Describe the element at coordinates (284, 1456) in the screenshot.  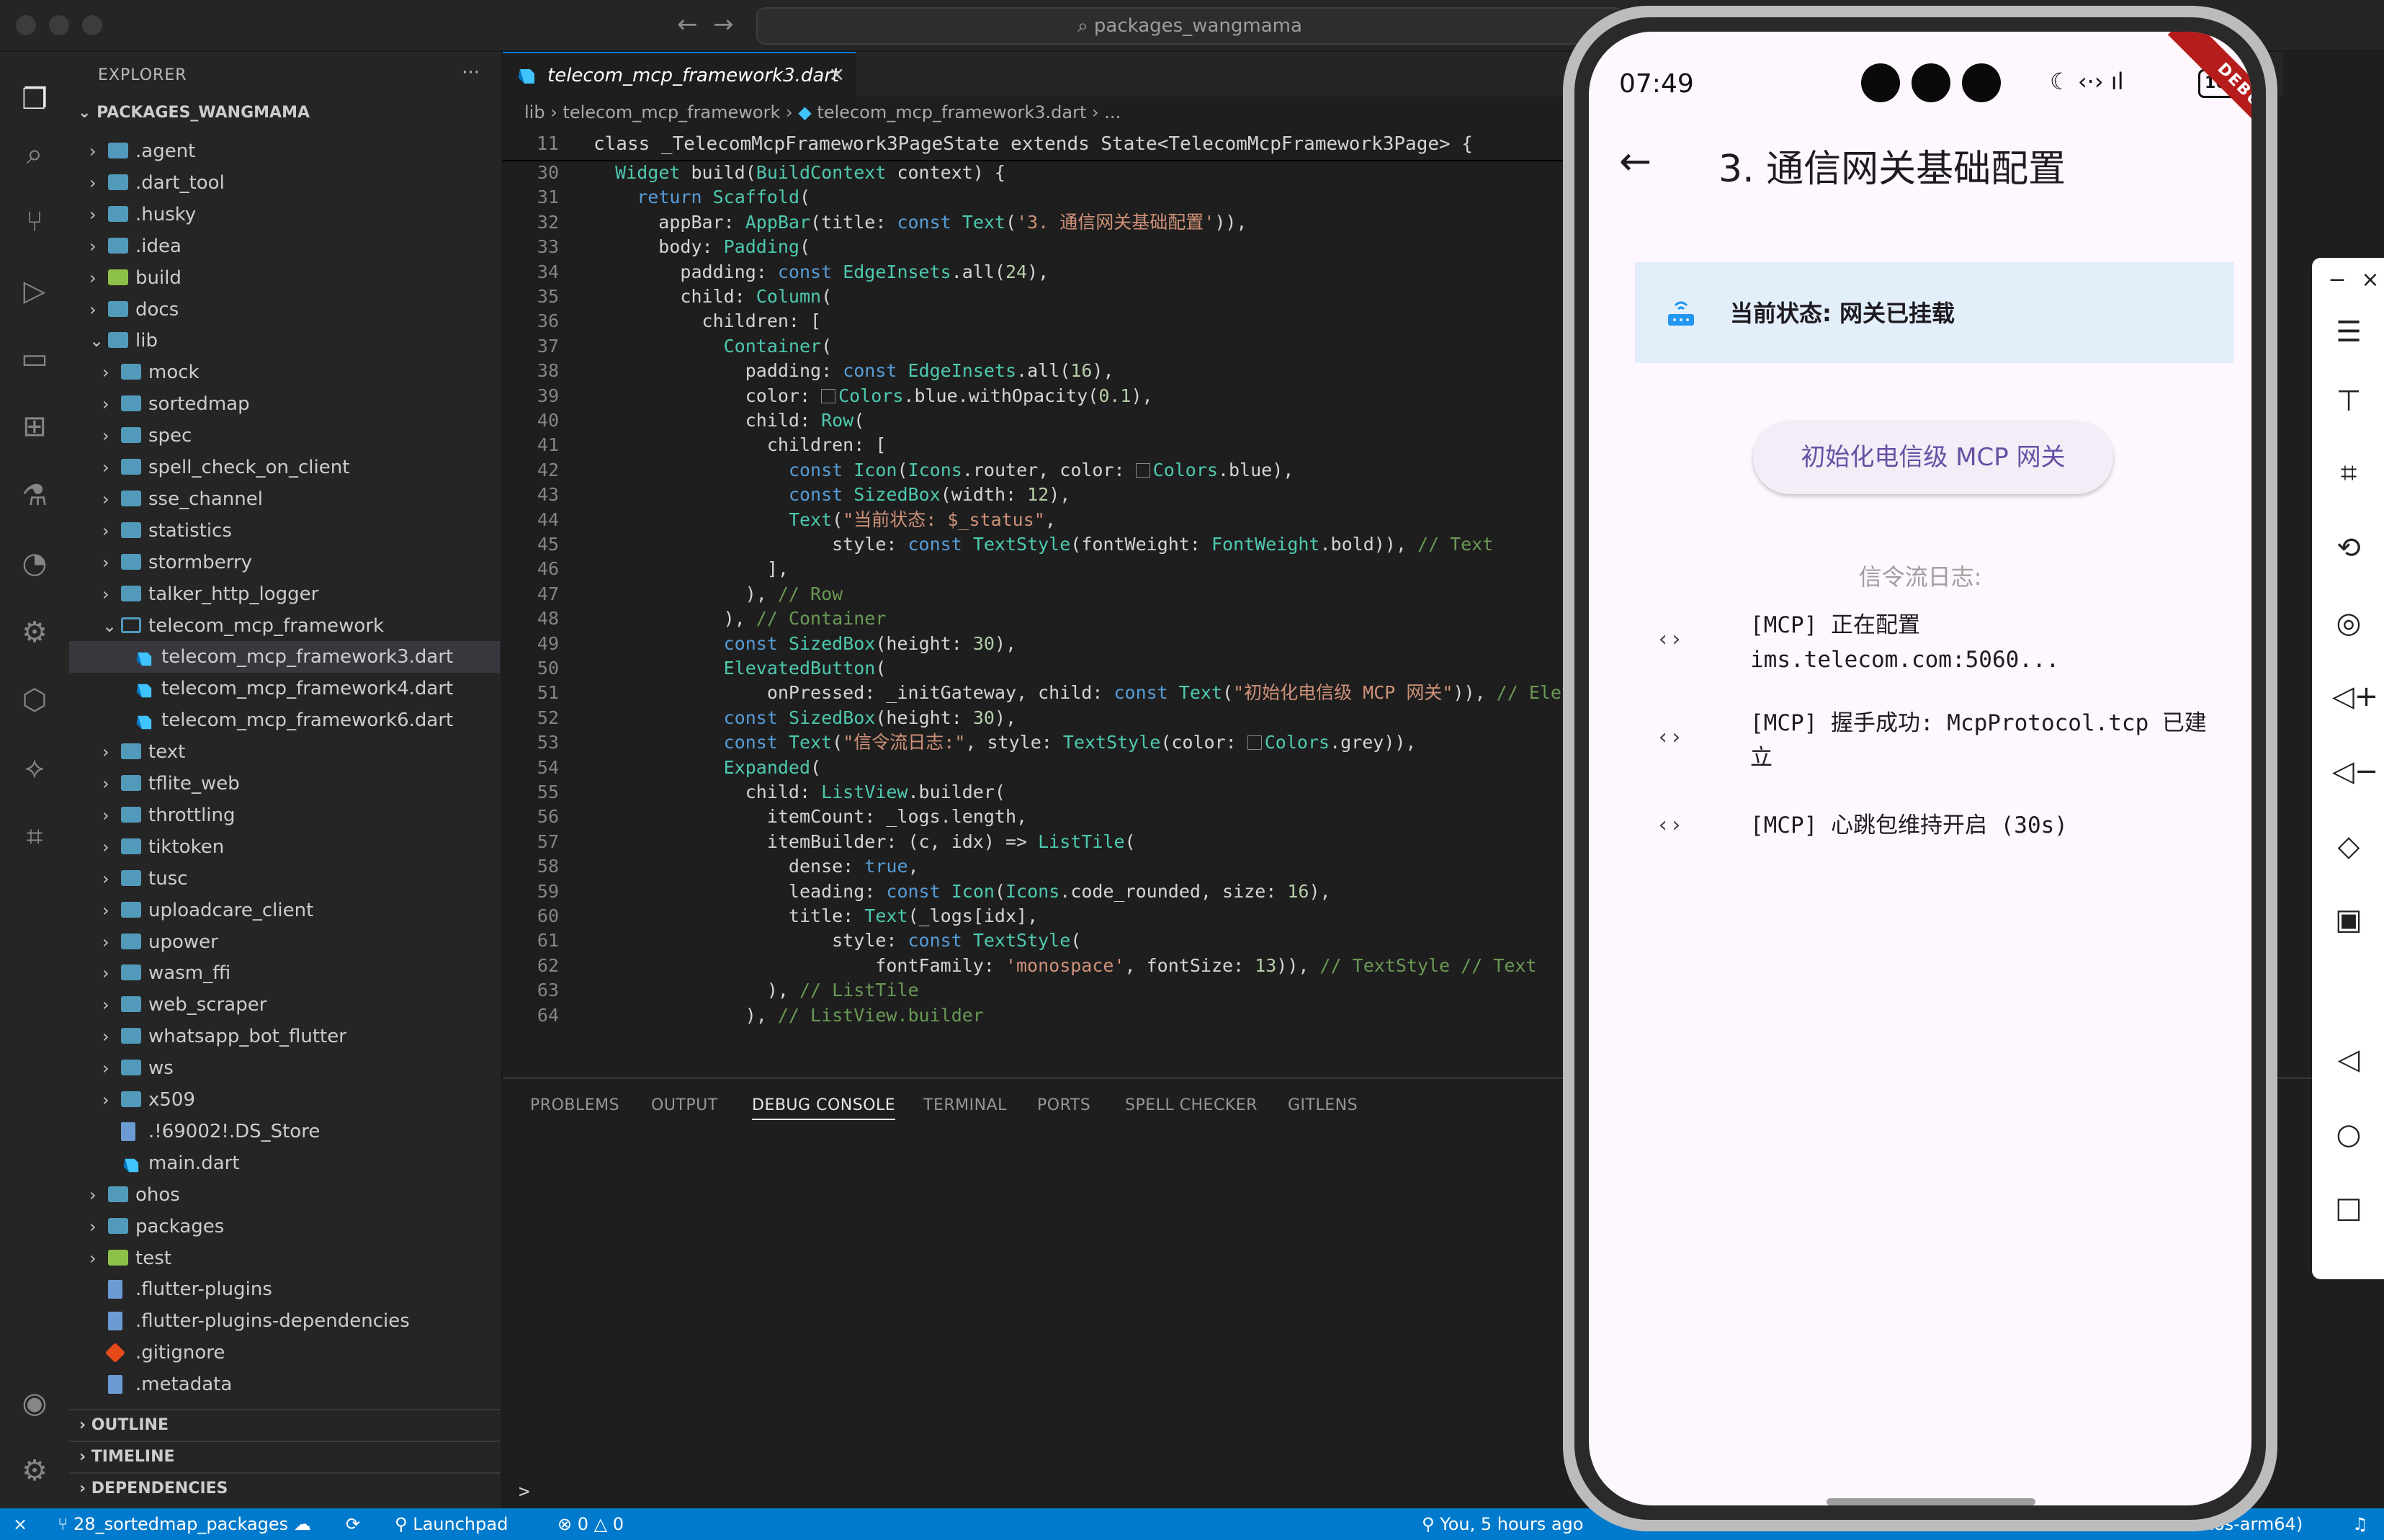
I see `timeline-section: › TIMELINE` at that location.